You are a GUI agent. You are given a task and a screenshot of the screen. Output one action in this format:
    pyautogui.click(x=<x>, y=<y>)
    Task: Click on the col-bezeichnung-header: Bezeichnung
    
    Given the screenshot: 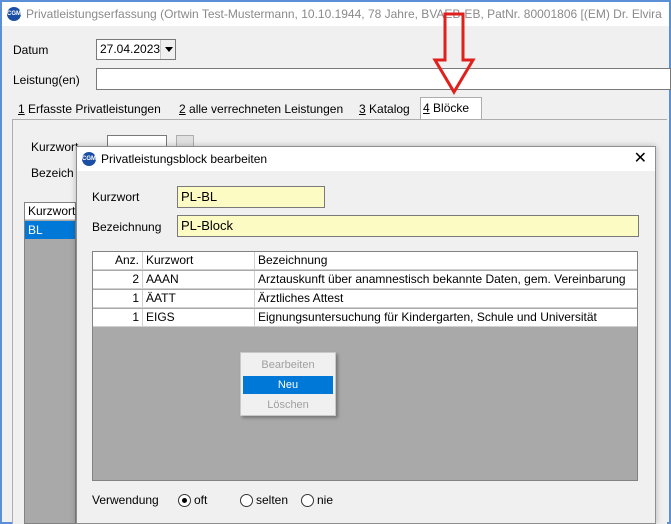 What is the action you would take?
    pyautogui.click(x=447, y=261)
    